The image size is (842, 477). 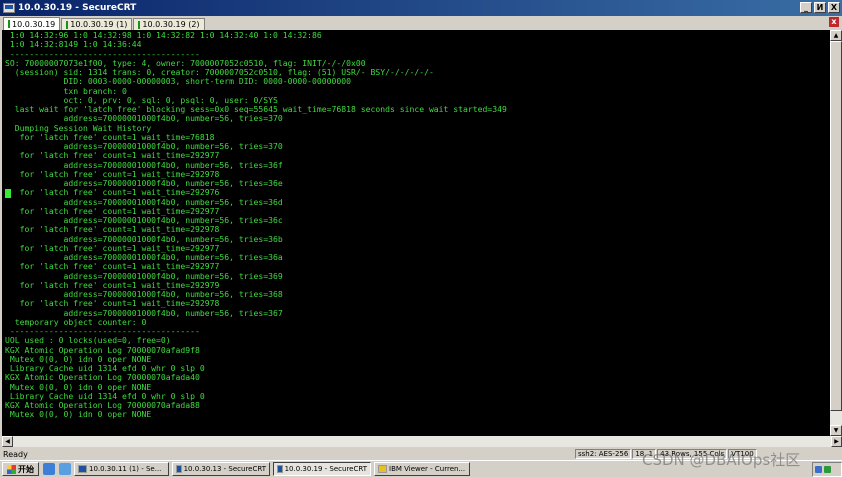 What do you see at coordinates (834, 7) in the screenshot?
I see `close-button: X` at bounding box center [834, 7].